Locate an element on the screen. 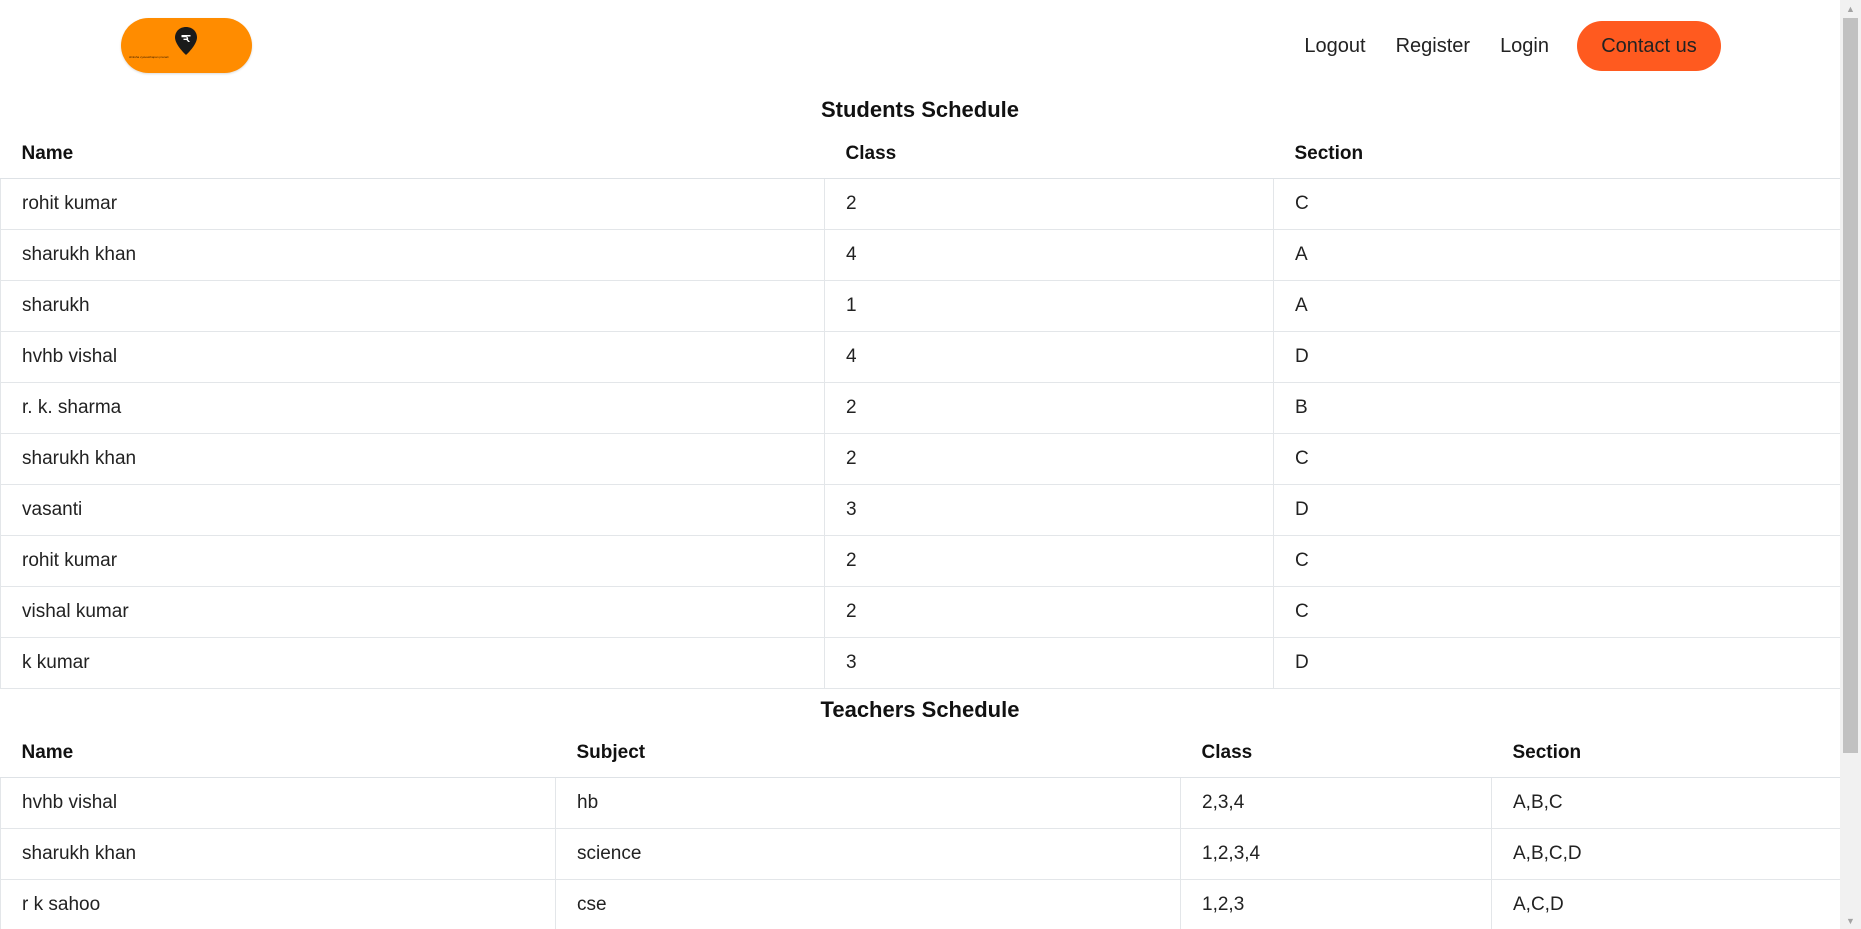  teacher-section-cell: A,B,C,D is located at coordinates (1666, 854).